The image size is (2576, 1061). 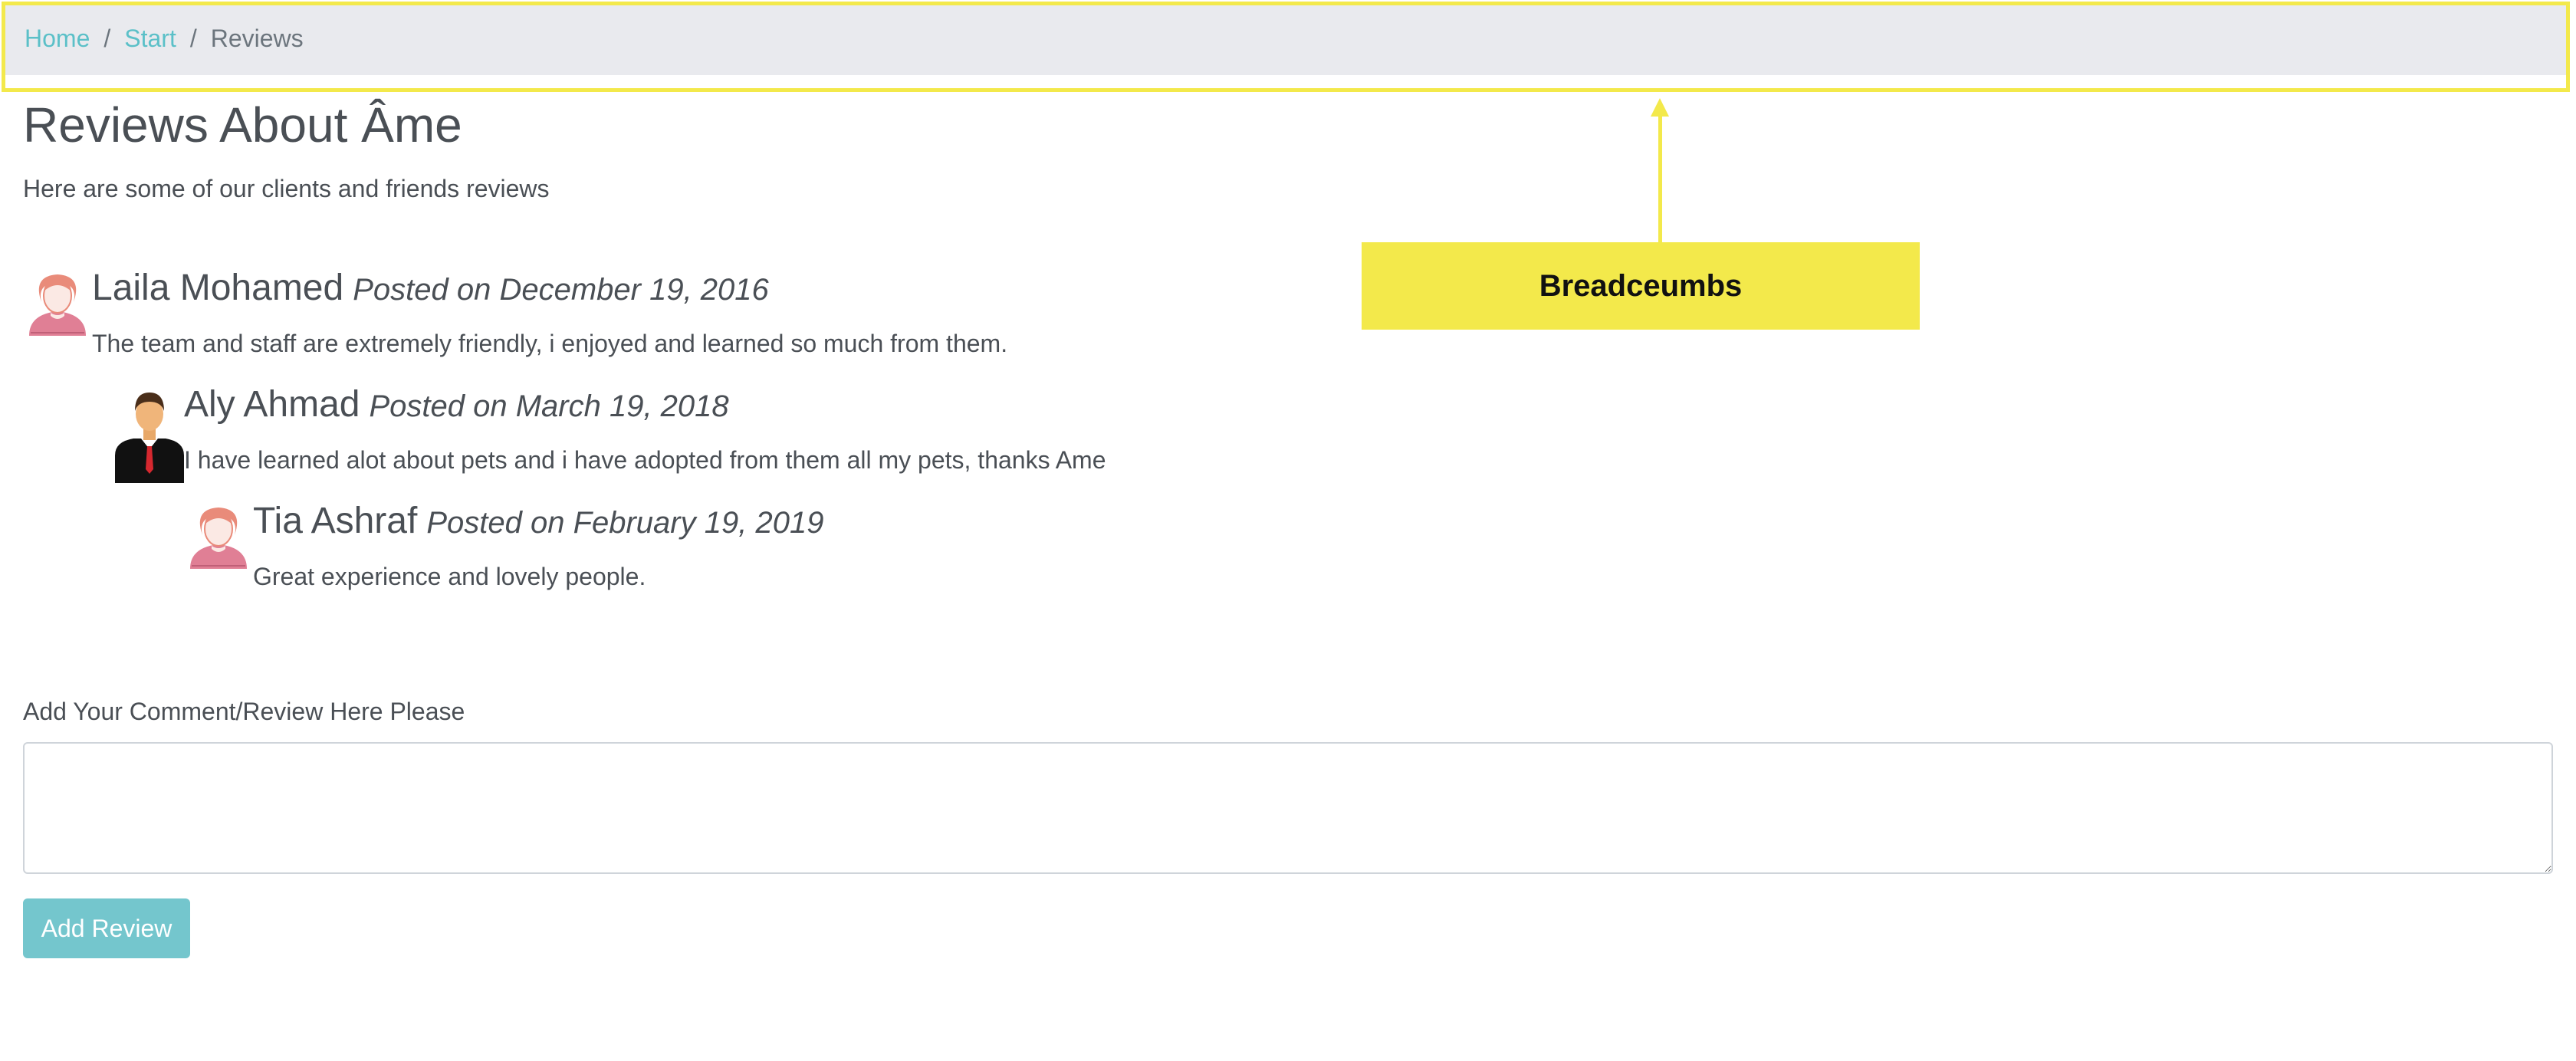 I want to click on page-title: Reviews About Âme, so click(x=242, y=125).